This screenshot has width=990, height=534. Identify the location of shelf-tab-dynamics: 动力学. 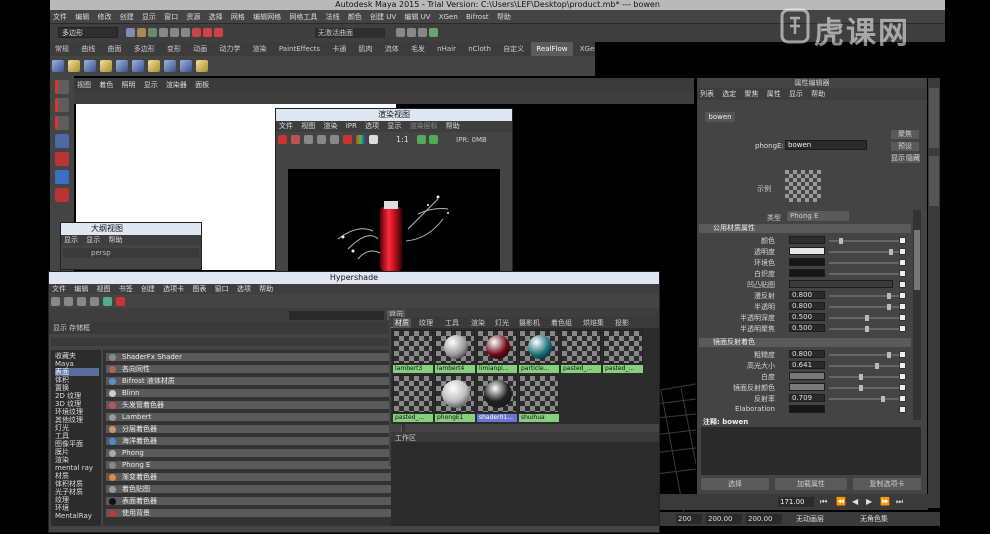
(229, 49).